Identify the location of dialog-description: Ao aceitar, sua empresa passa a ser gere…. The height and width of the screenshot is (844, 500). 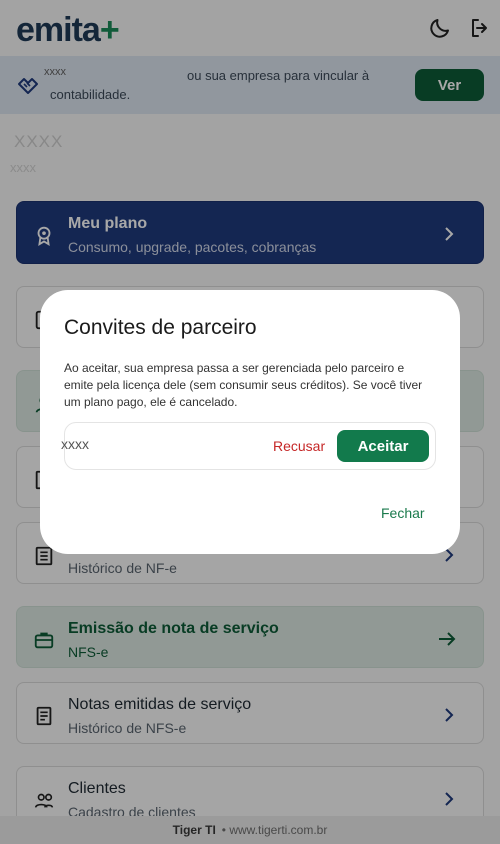
(243, 385).